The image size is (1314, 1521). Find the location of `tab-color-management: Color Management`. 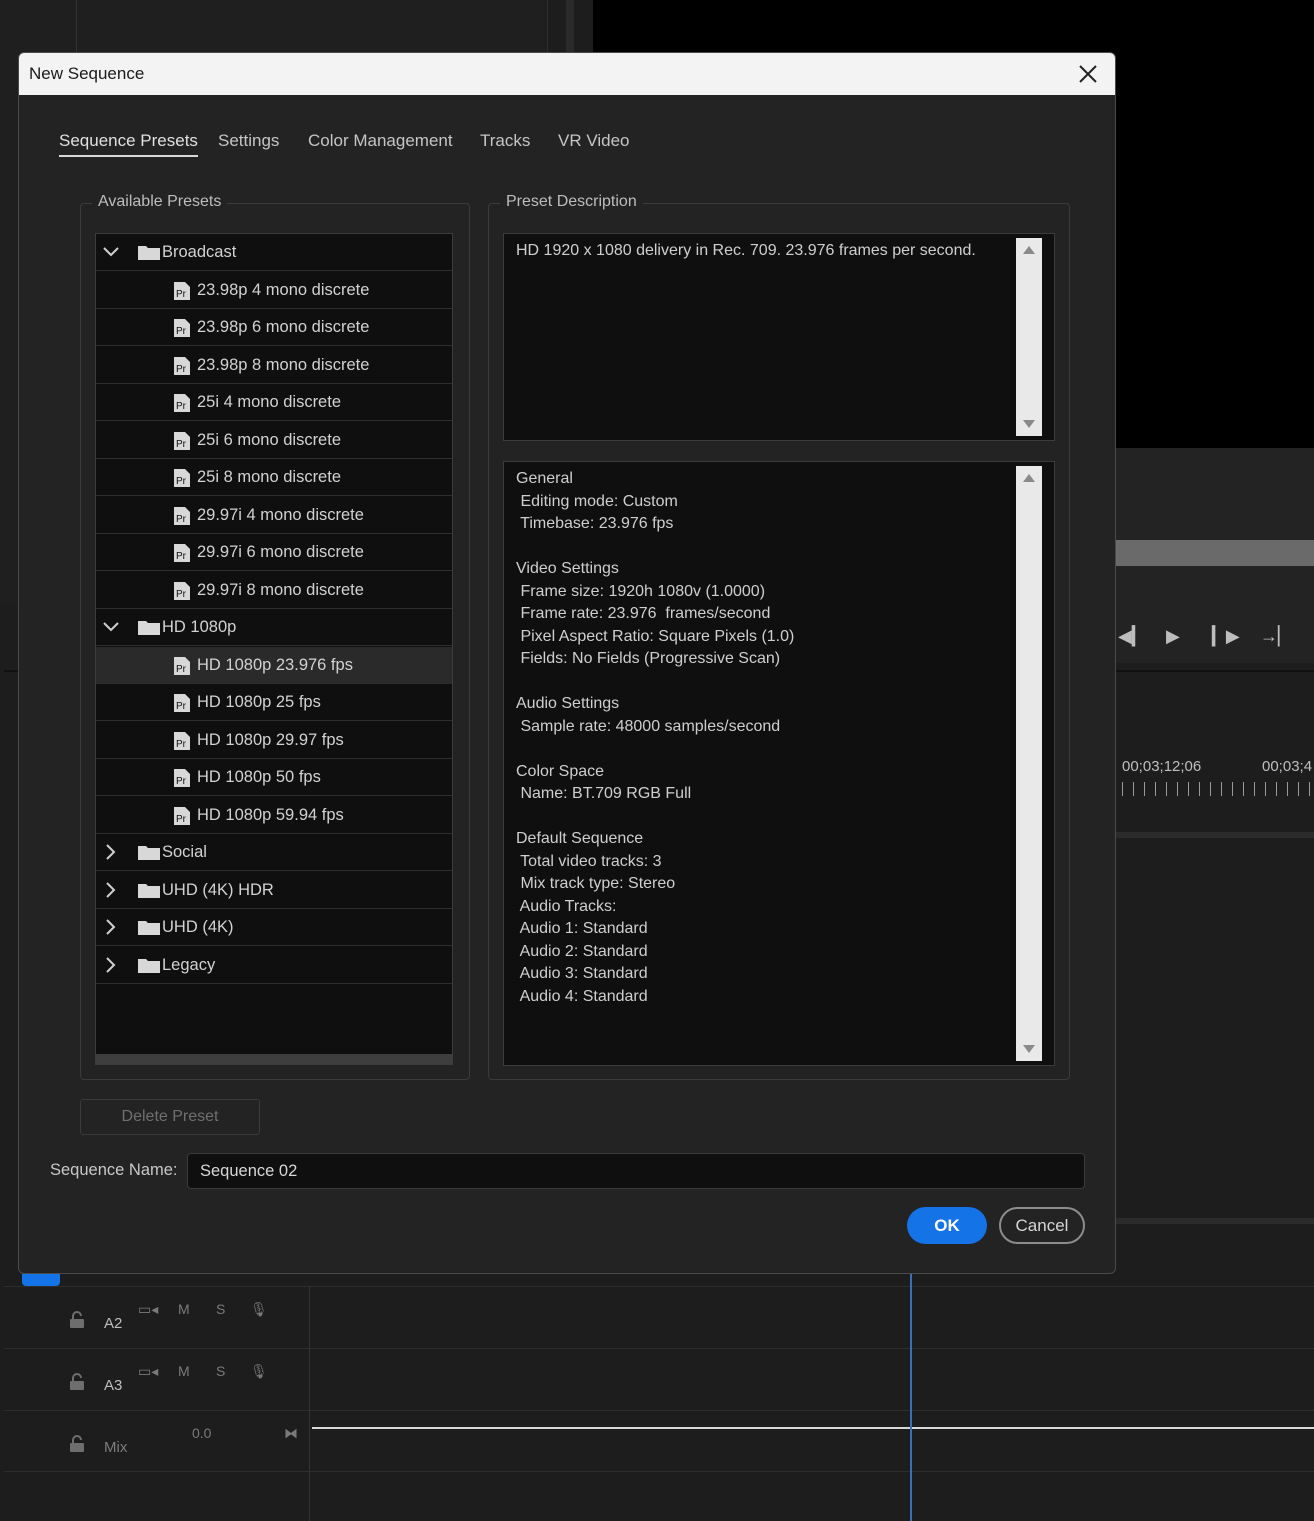

tab-color-management: Color Management is located at coordinates (380, 141).